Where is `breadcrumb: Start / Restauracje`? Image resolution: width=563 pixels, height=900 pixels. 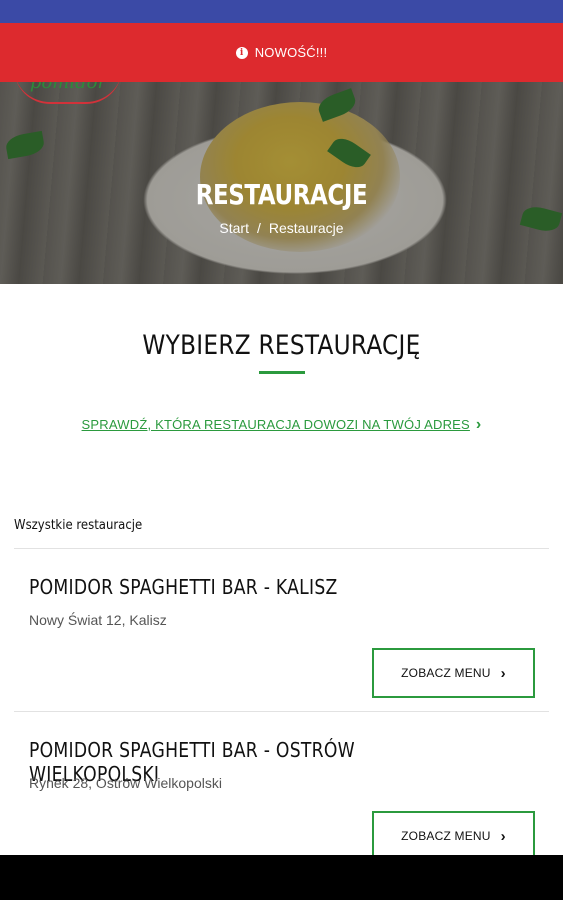
breadcrumb: Start / Restauracje is located at coordinates (281, 228).